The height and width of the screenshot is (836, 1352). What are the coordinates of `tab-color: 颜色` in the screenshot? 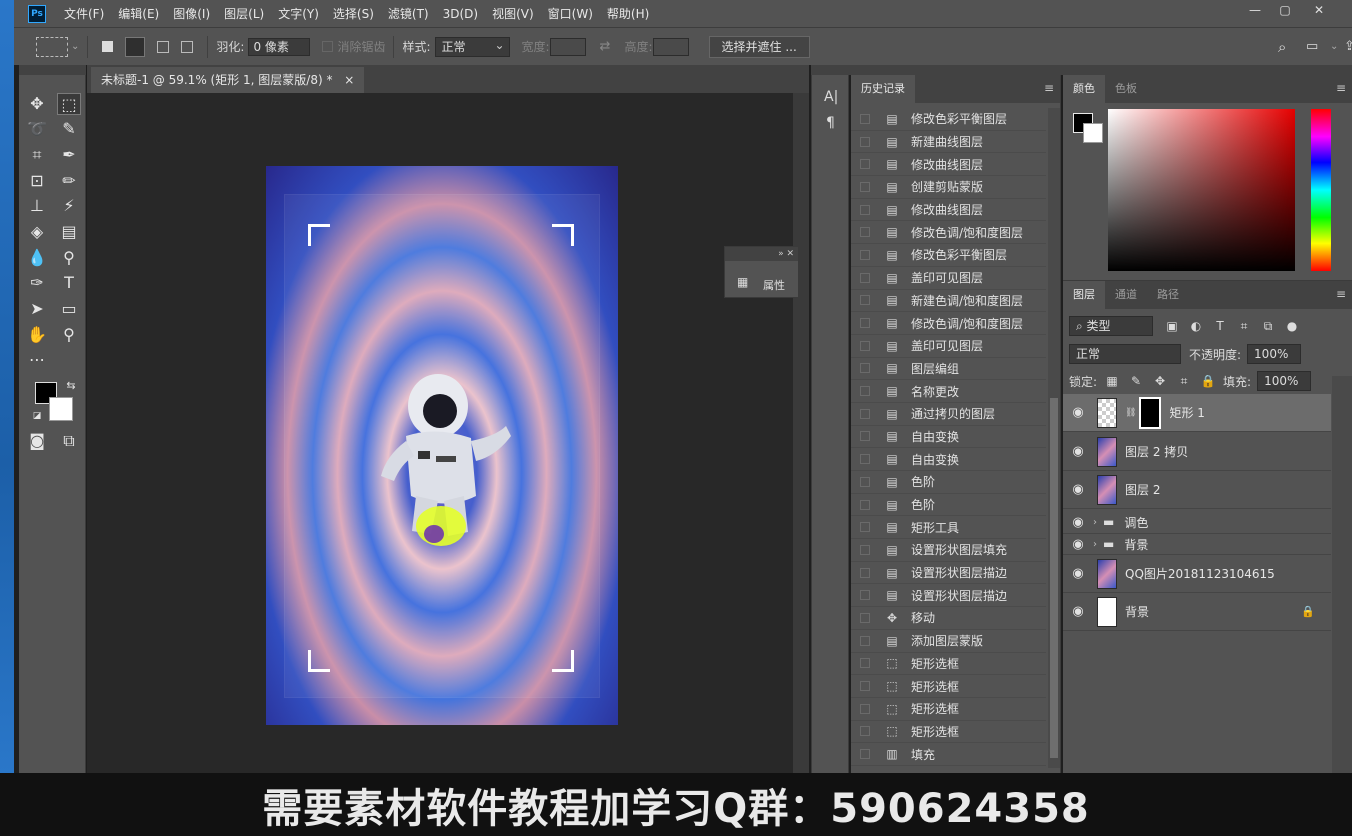 It's located at (1084, 89).